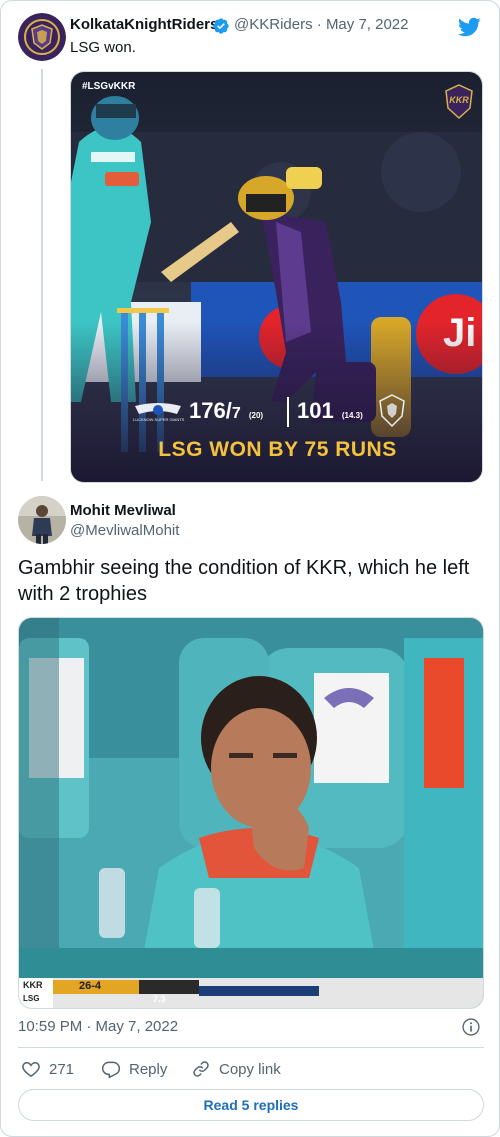  Describe the element at coordinates (33, 985) in the screenshot. I see `scoreboard-team: KKR` at that location.